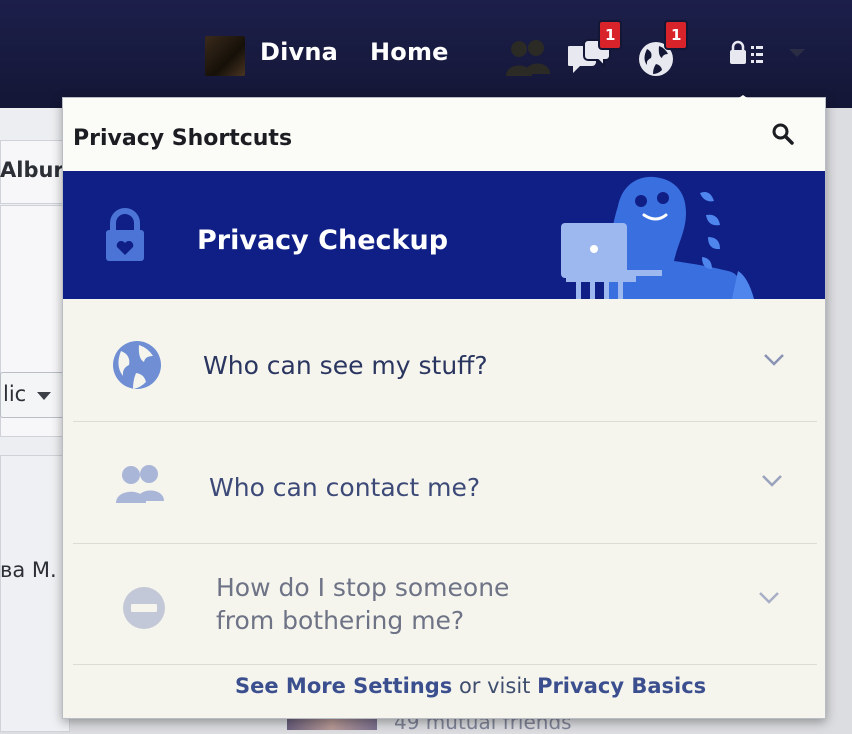 Image resolution: width=852 pixels, height=734 pixels. I want to click on privacy-item-who-can-contact: Who can contact me?, so click(445, 482).